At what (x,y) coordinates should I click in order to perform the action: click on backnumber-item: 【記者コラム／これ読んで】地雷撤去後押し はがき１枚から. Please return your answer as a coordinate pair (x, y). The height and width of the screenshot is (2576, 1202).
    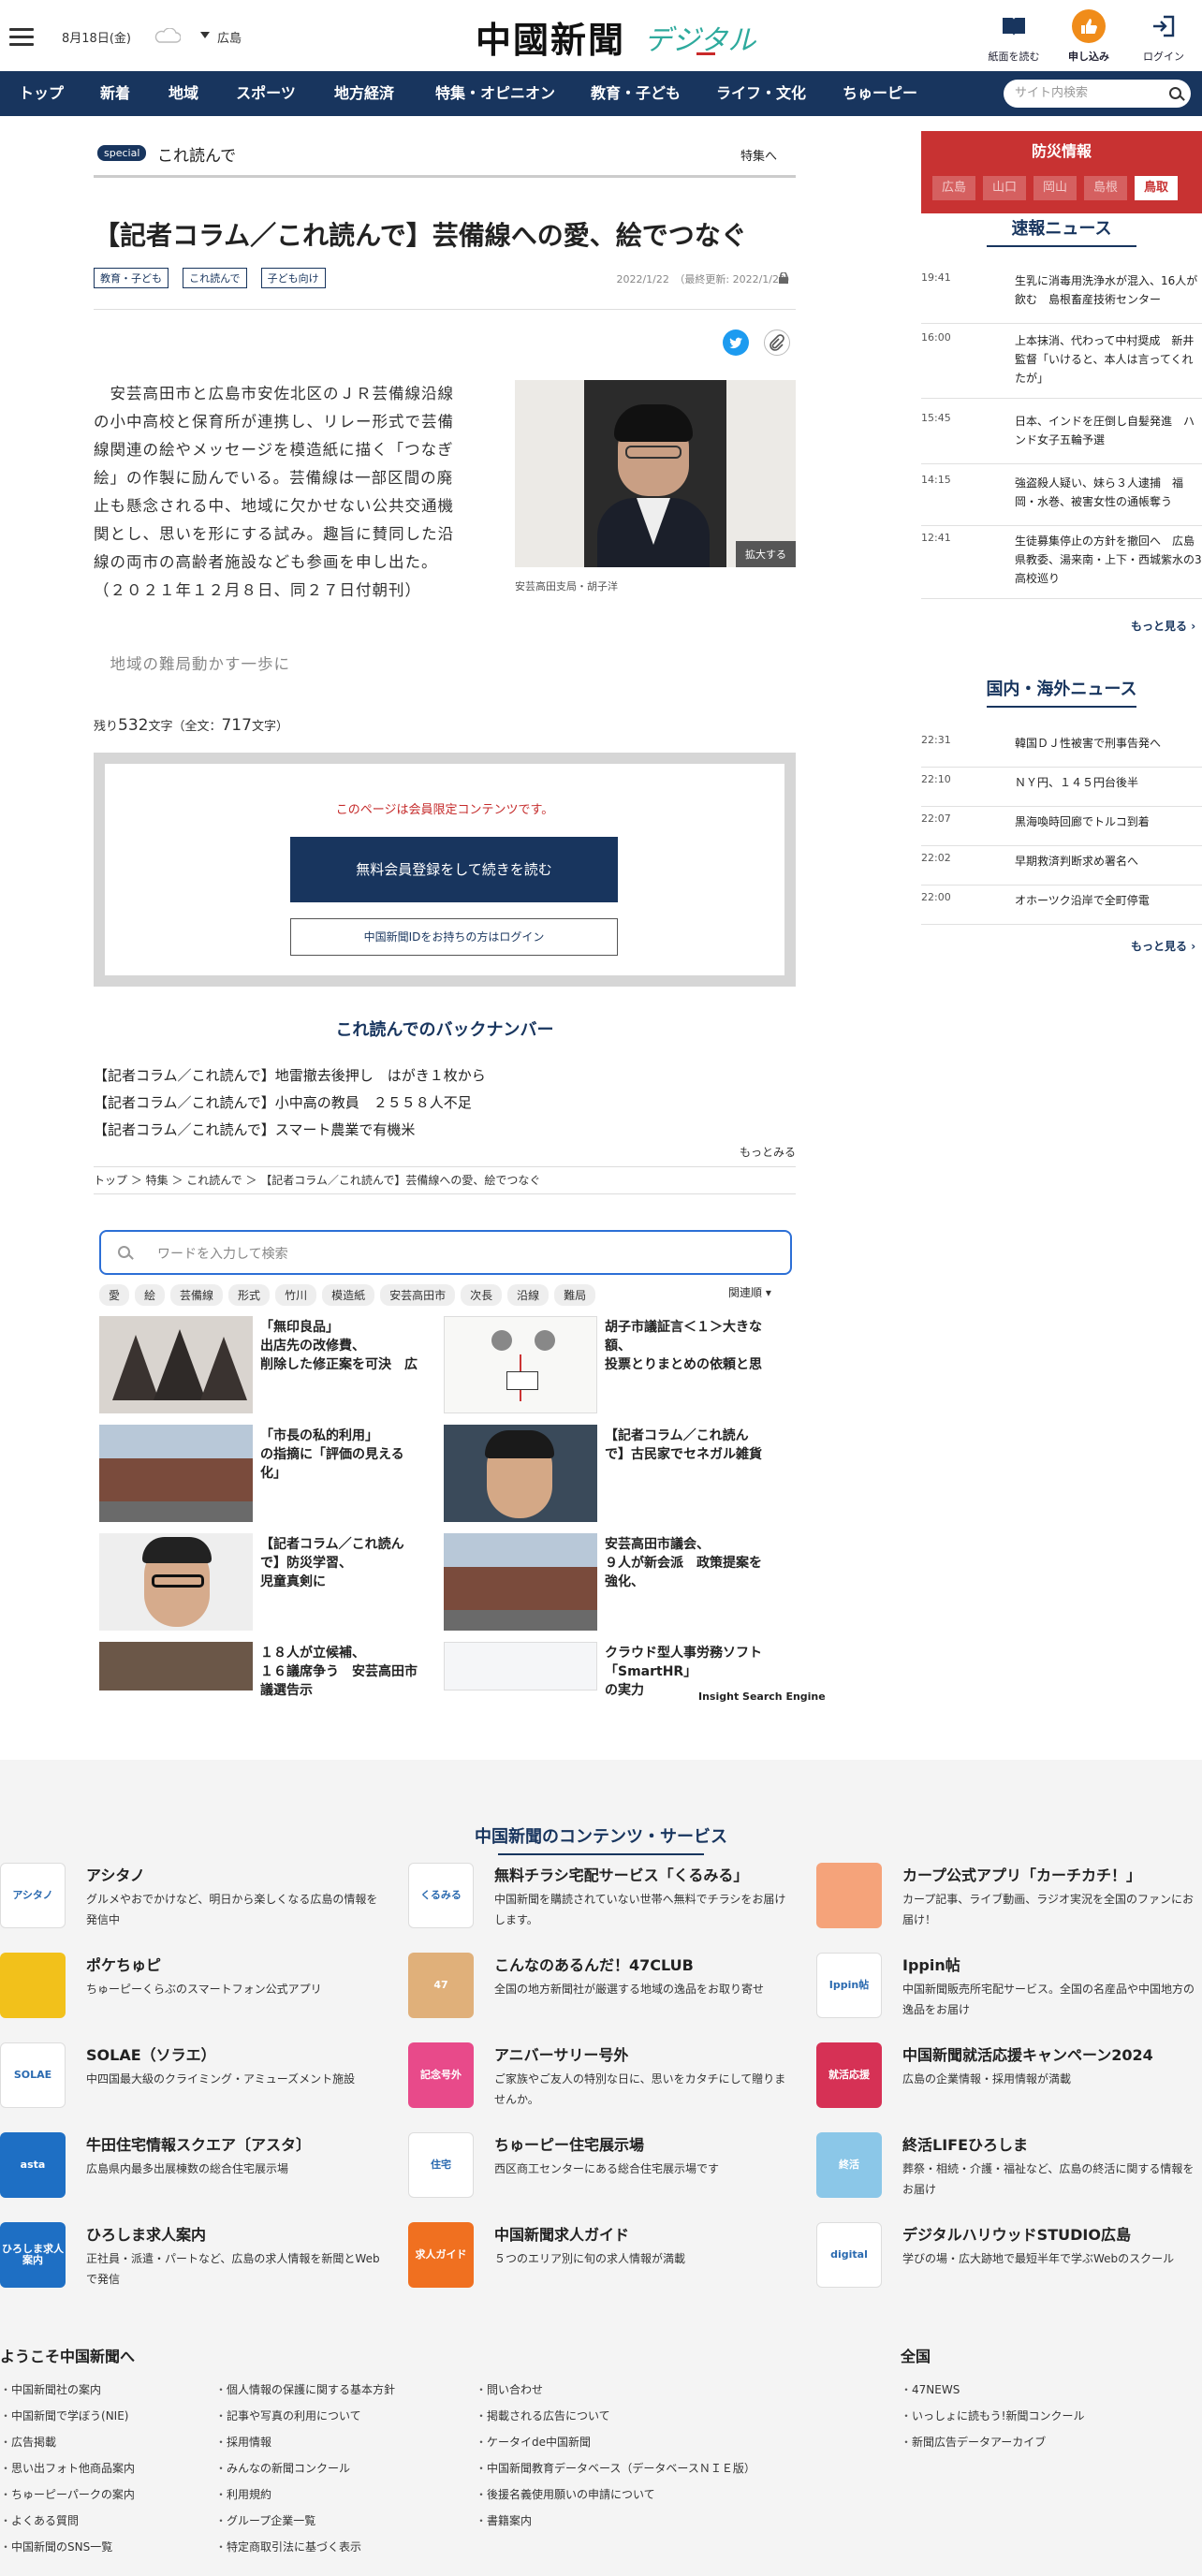
    Looking at the image, I should click on (290, 1075).